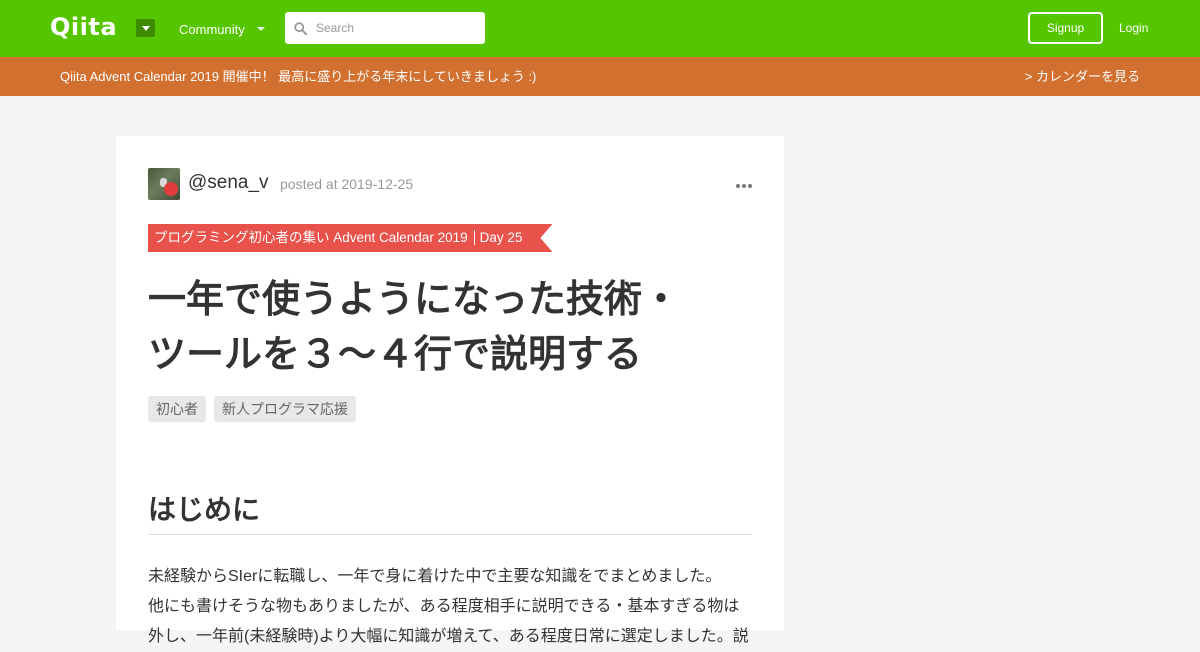 The image size is (1200, 652). I want to click on search-icon, so click(300, 28).